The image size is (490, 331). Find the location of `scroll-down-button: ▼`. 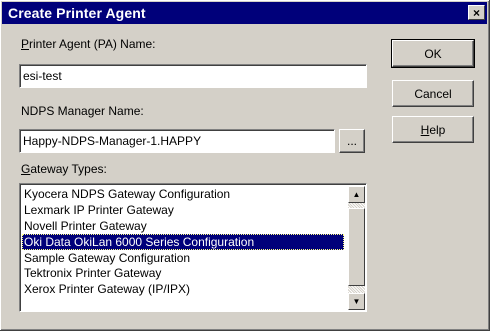

scroll-down-button: ▼ is located at coordinates (356, 301).